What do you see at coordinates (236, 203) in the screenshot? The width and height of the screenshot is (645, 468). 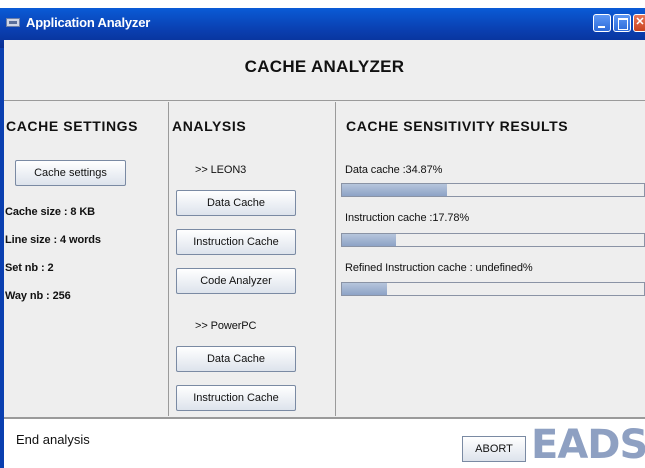 I see `leon3-data-cache-button: Data Cache` at bounding box center [236, 203].